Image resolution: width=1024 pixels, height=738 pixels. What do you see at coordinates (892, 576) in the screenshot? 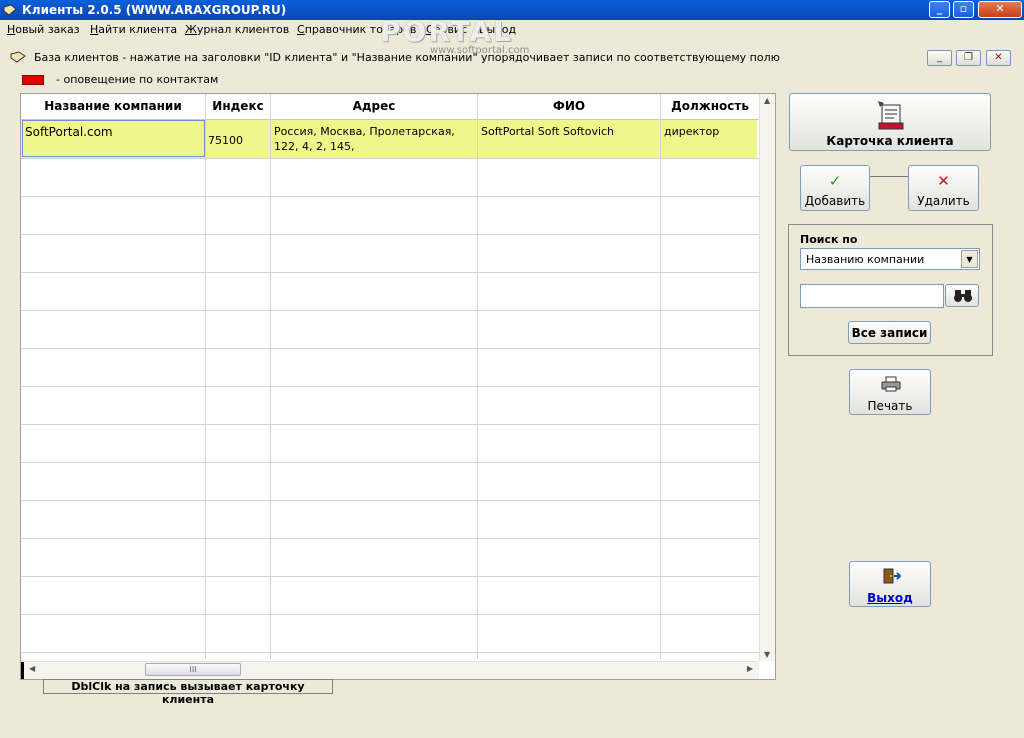
I see `exit-door-icon` at bounding box center [892, 576].